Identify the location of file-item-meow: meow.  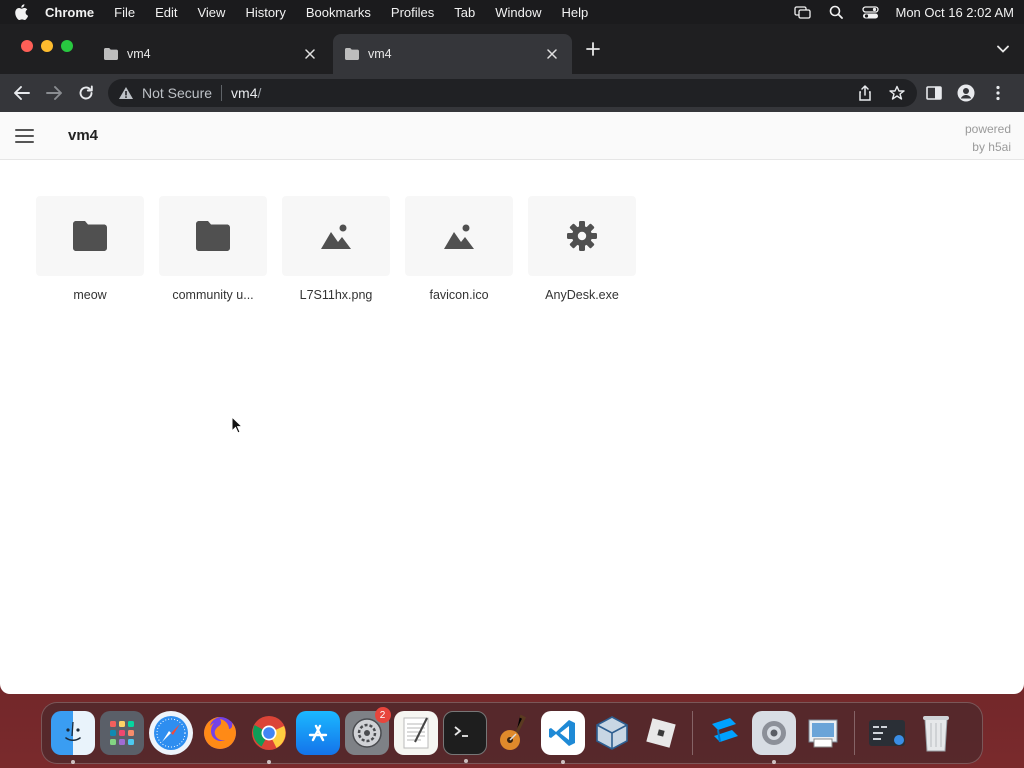
(90, 249).